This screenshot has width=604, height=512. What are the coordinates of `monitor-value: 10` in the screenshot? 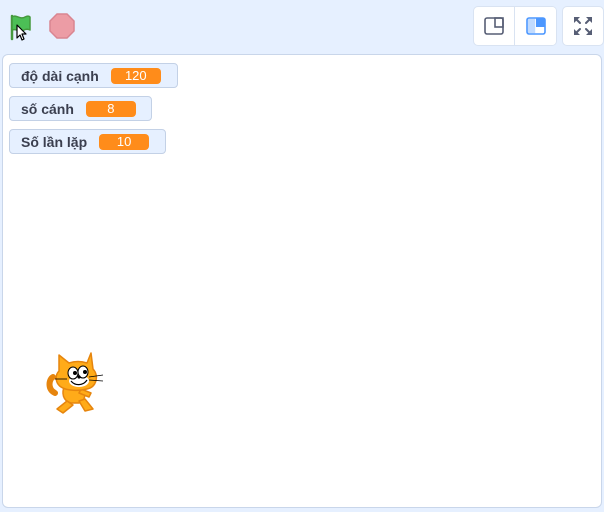 It's located at (124, 141).